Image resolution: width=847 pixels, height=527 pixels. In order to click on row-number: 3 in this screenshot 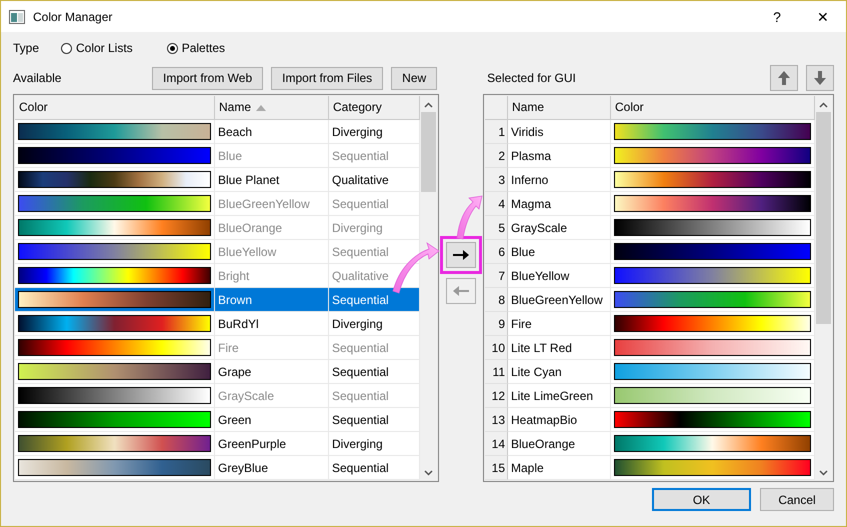, I will do `click(496, 180)`.